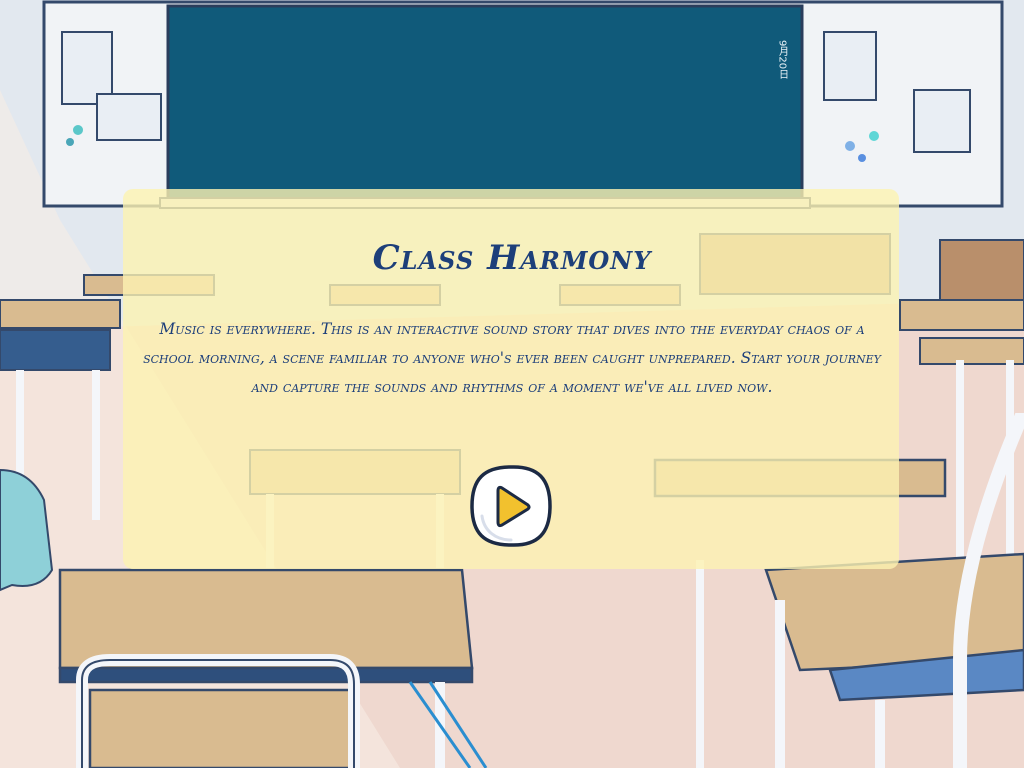  I want to click on chalkboard-date: 9月20日, so click(783, 59).